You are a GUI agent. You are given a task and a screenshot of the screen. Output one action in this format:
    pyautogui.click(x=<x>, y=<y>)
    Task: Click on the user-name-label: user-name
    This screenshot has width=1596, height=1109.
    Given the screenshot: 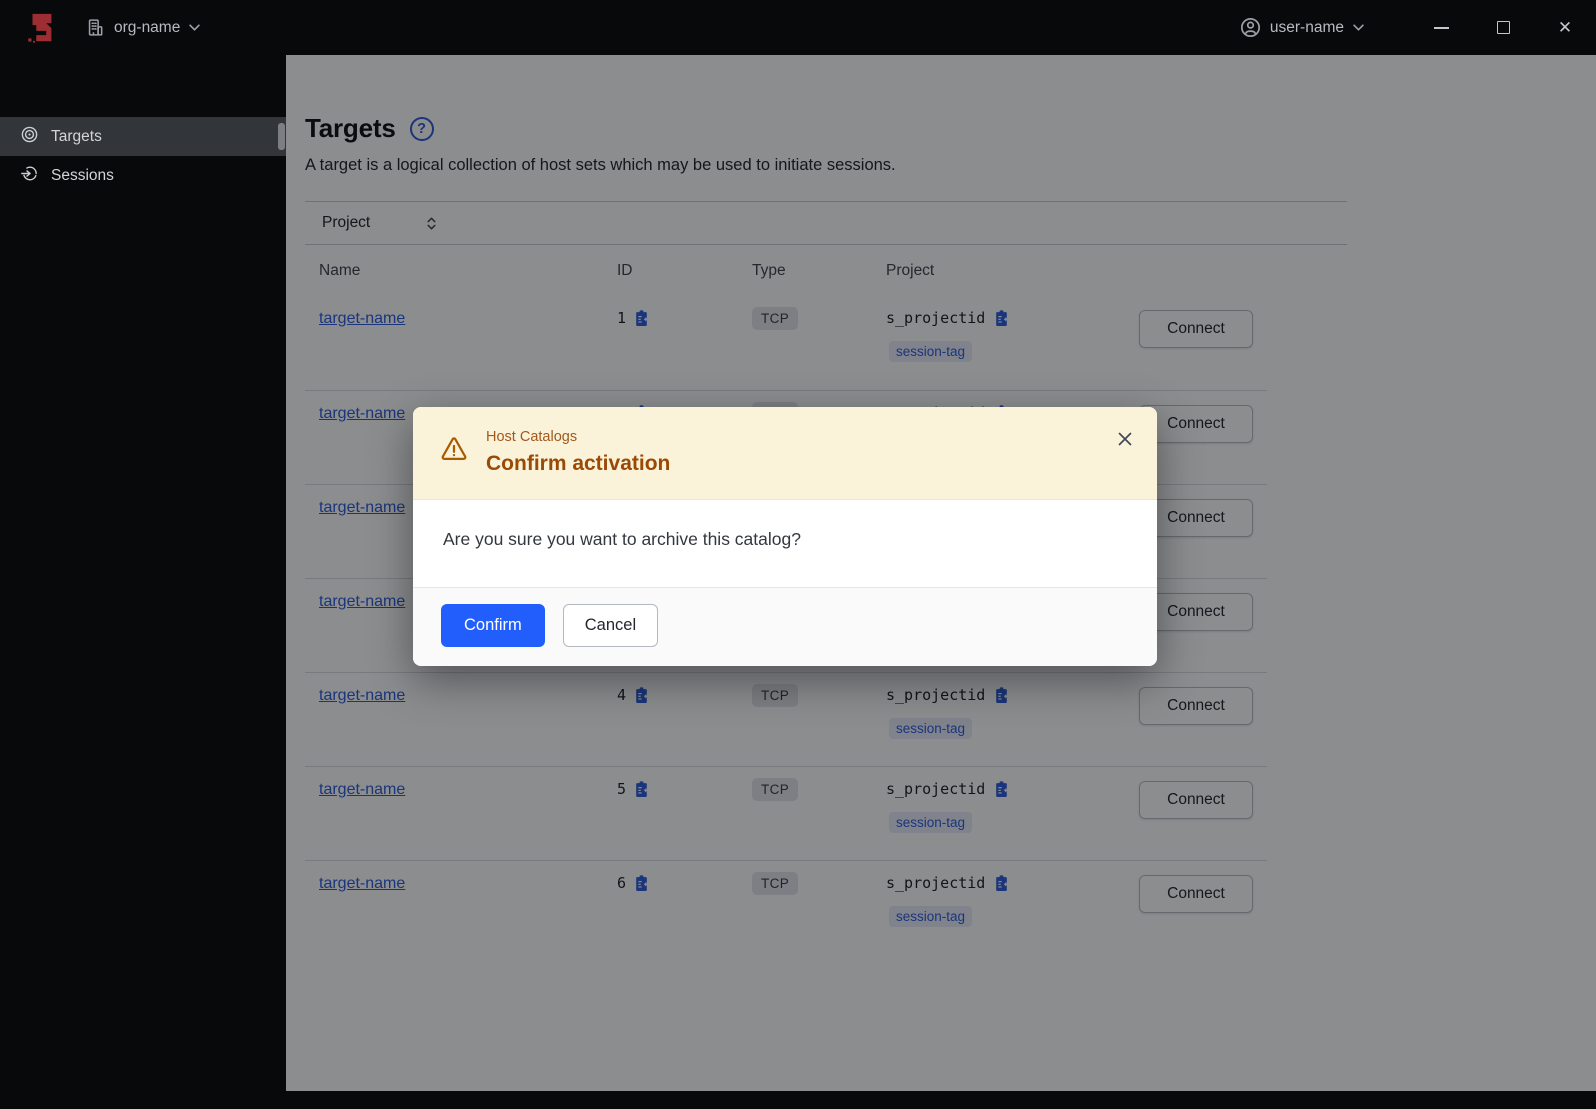 What is the action you would take?
    pyautogui.click(x=1306, y=27)
    